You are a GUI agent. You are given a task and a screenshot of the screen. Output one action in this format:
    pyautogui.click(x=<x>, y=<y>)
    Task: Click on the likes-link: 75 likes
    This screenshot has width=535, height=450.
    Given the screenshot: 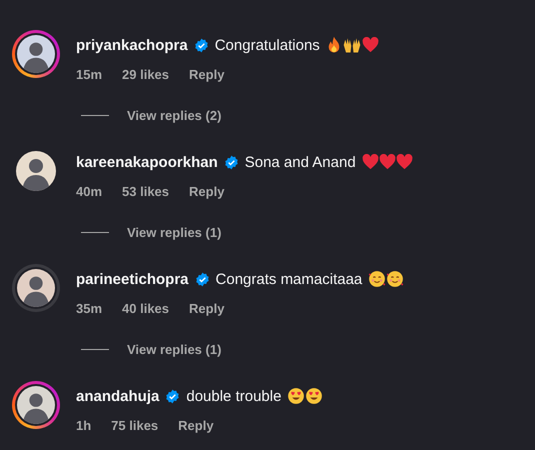 What is the action you would take?
    pyautogui.click(x=134, y=425)
    